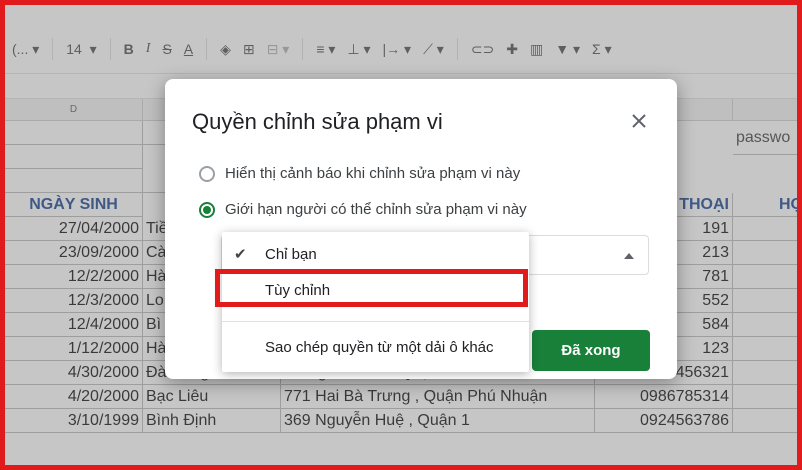  Describe the element at coordinates (207, 173) in the screenshot. I see `radio-button` at that location.